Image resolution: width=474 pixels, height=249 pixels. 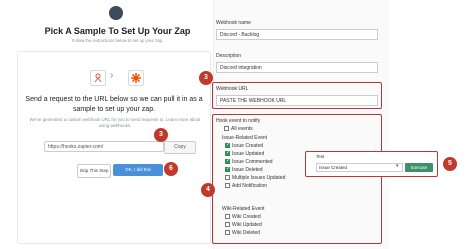 I want to click on issue-event-checkbox: Add Notification, so click(x=255, y=186).